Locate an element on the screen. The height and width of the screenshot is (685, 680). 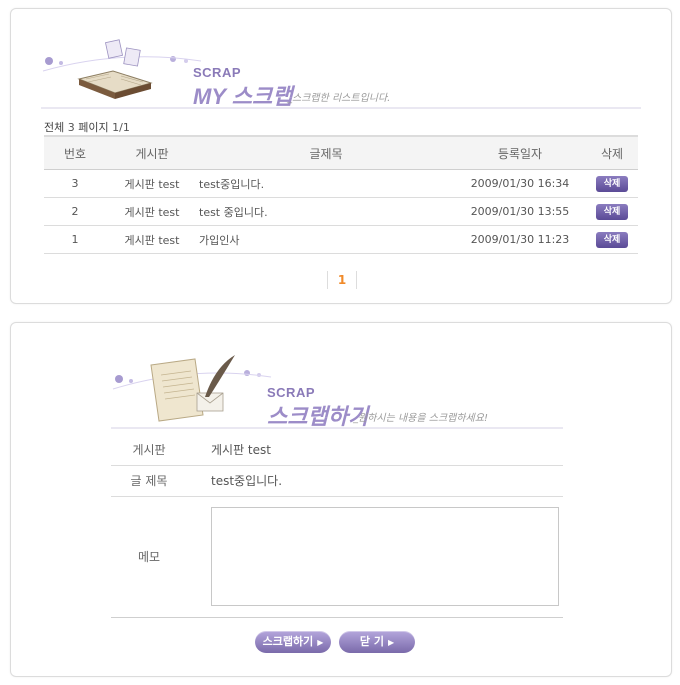
close-button: 닫 기 ▶ is located at coordinates (377, 642).